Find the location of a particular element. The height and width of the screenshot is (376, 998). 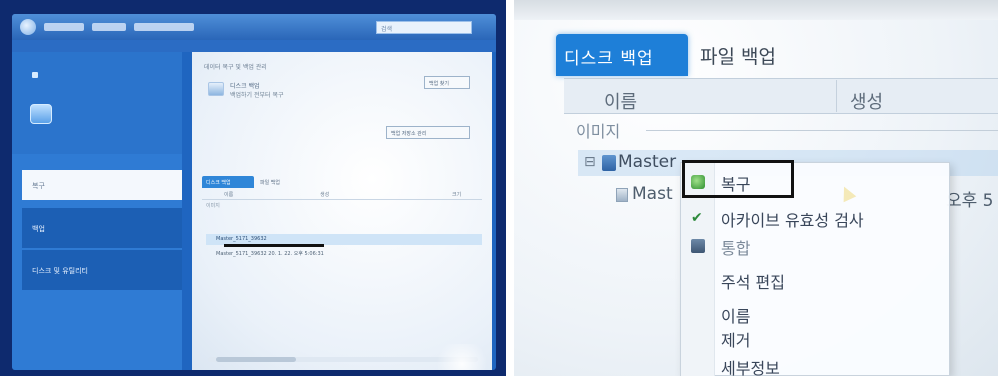

column-separator is located at coordinates (836, 96).